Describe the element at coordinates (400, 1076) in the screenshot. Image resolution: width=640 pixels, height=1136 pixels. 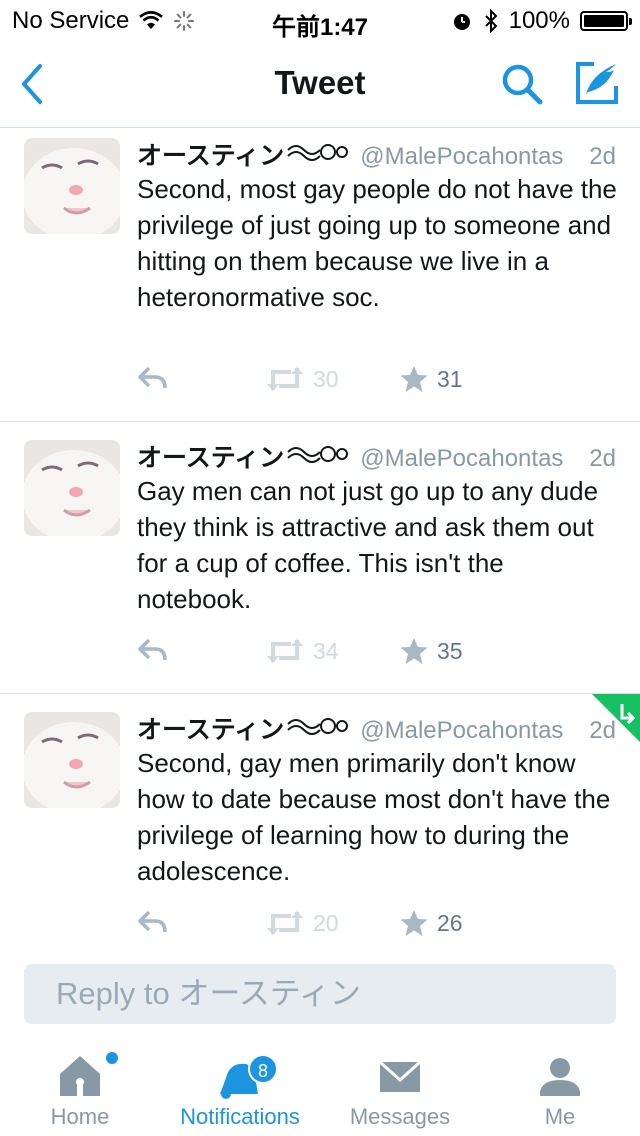
I see `envelope-icon` at that location.